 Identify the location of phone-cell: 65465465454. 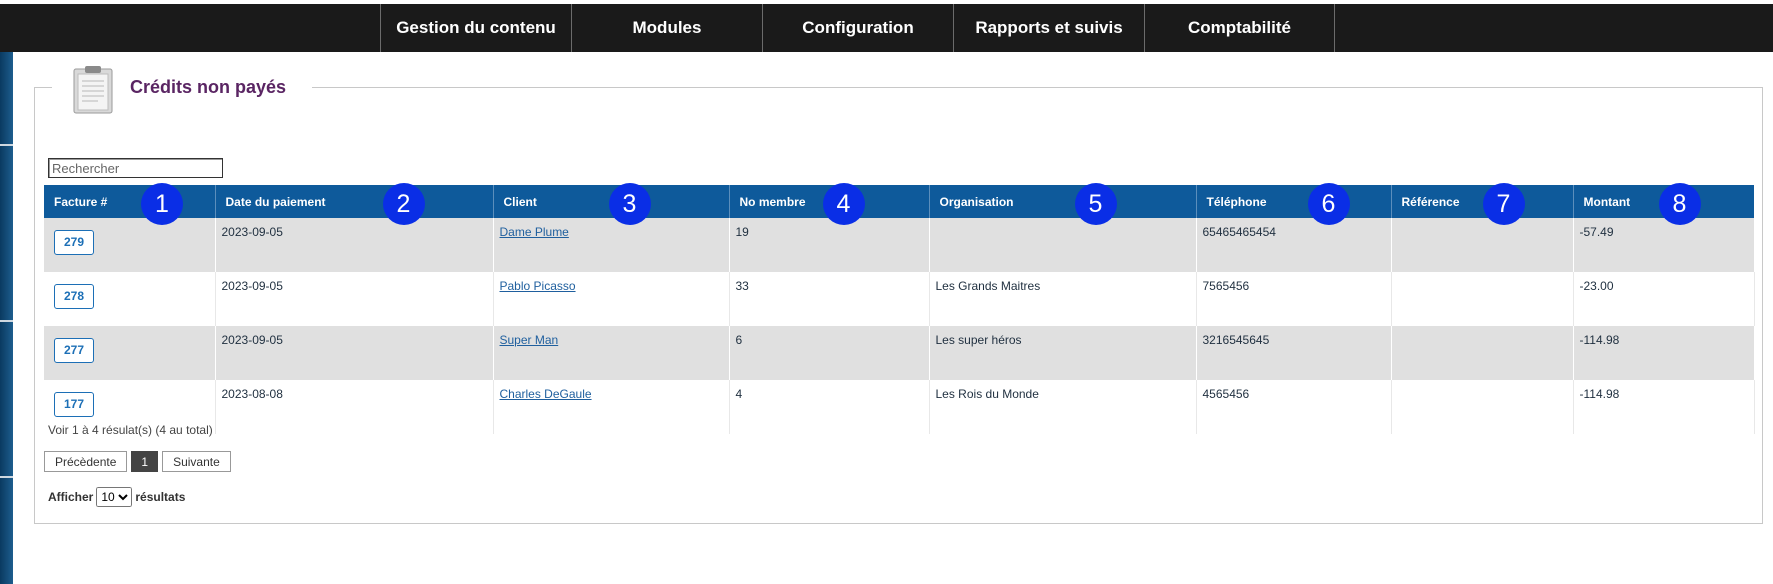
(1294, 245).